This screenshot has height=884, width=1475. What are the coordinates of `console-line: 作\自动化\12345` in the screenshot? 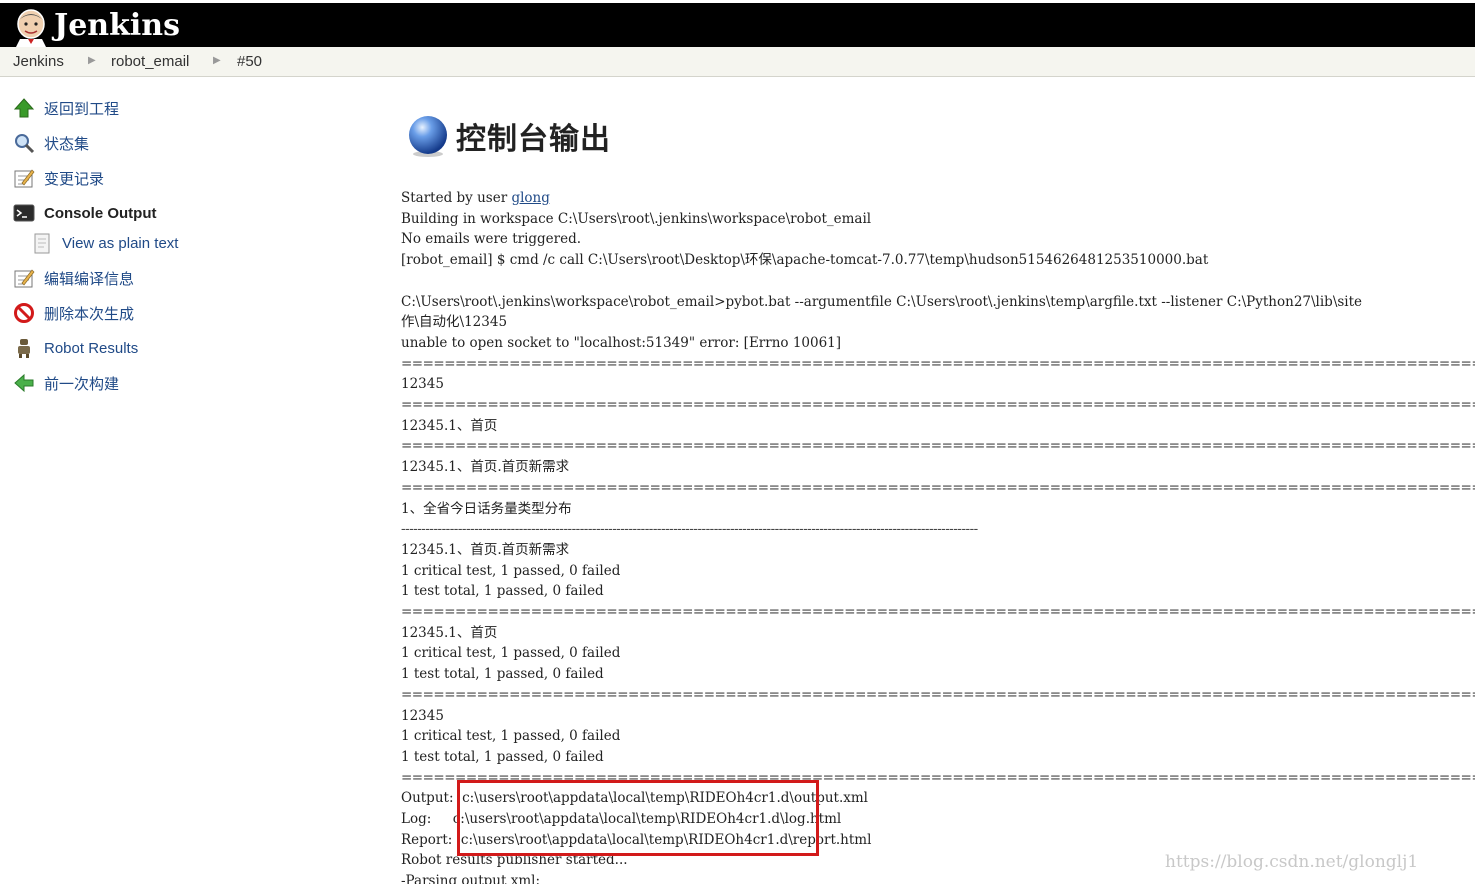 It's located at (454, 322).